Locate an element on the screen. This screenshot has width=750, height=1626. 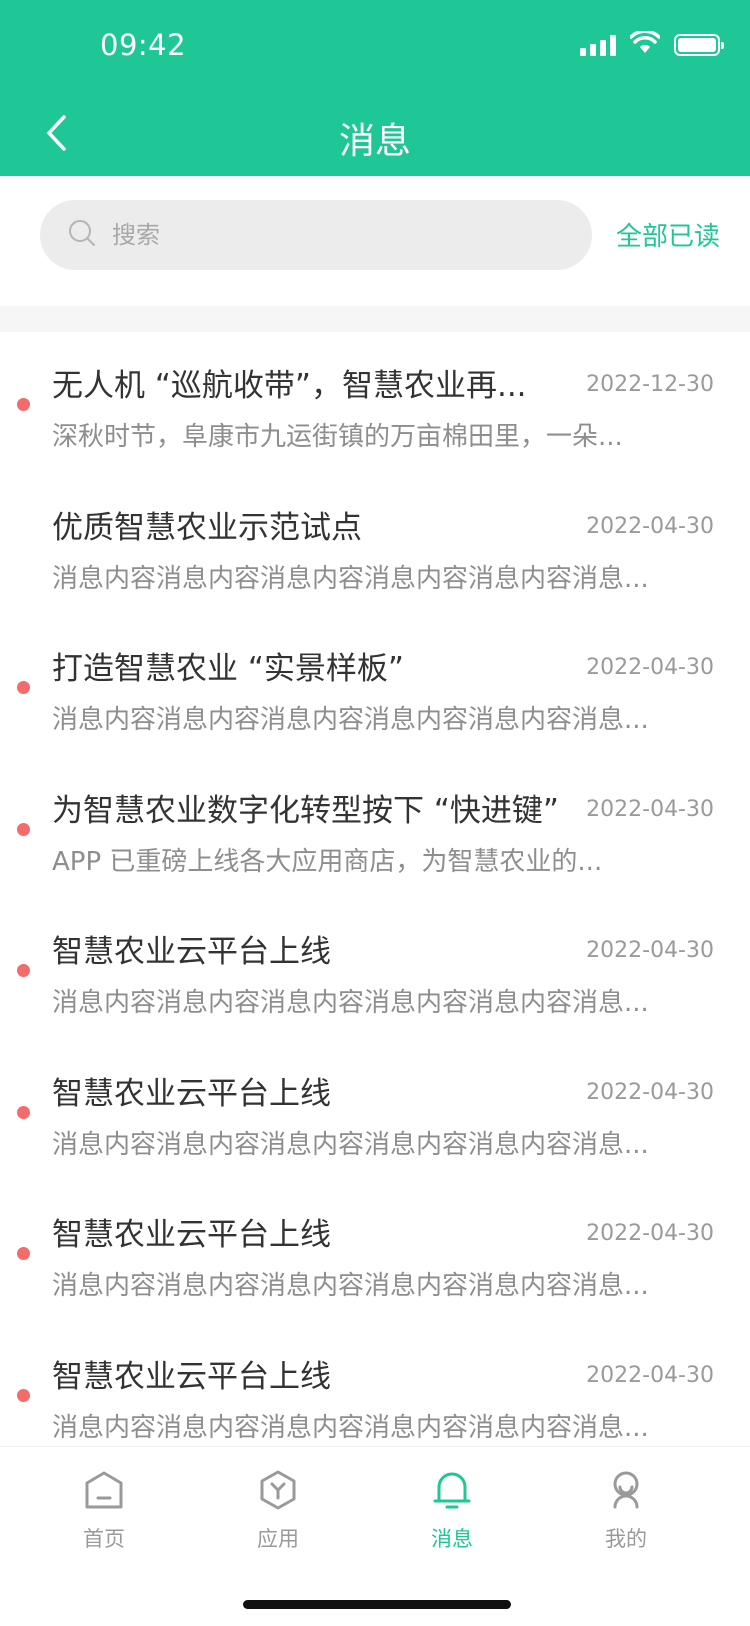
mark-all-read-button: 全部已读 is located at coordinates (668, 234).